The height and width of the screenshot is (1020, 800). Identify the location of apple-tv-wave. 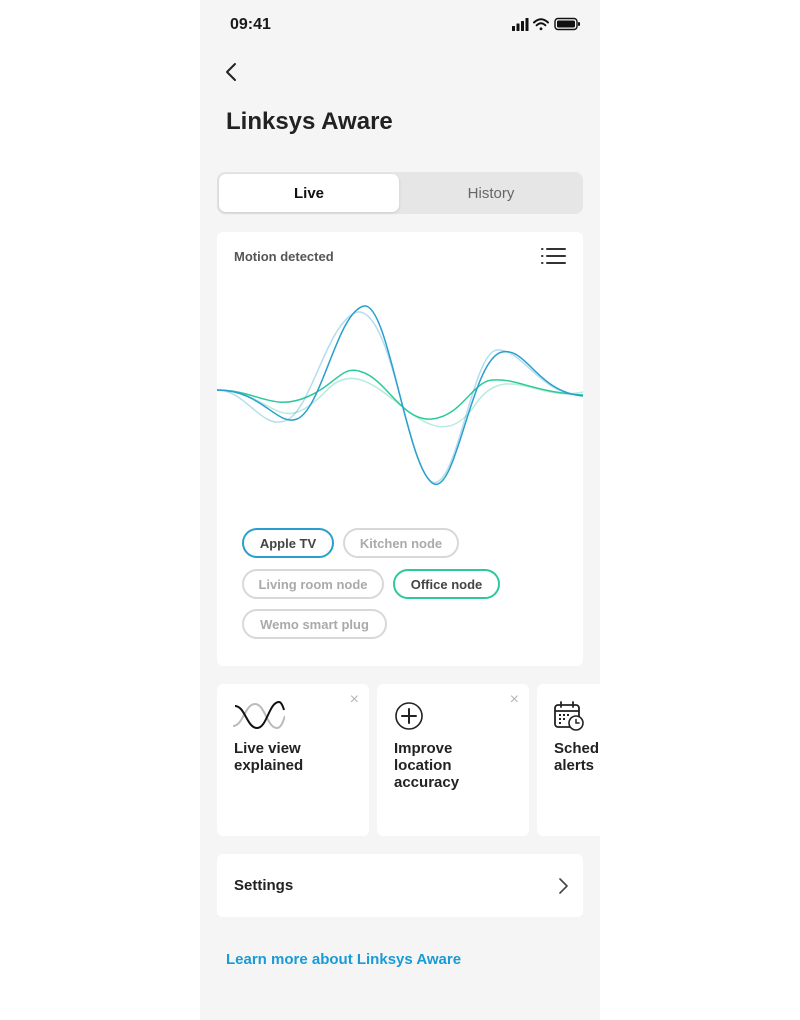
(400, 395).